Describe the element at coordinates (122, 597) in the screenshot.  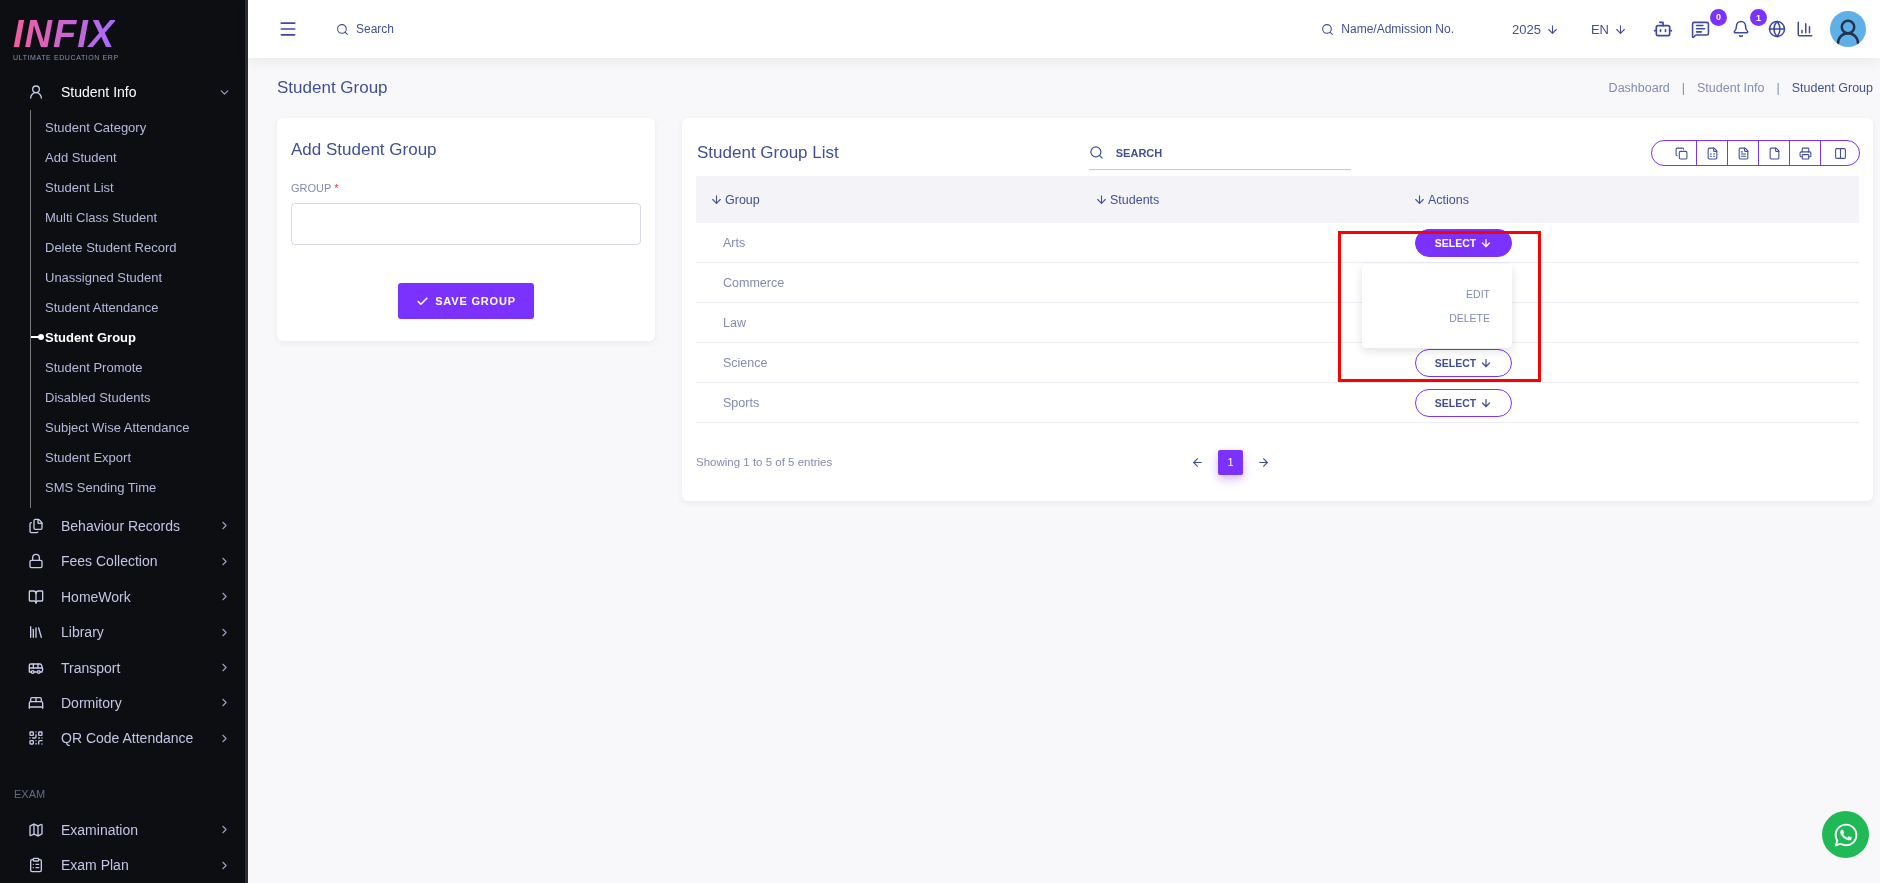
I see `sidebar-item: HomeWork` at that location.